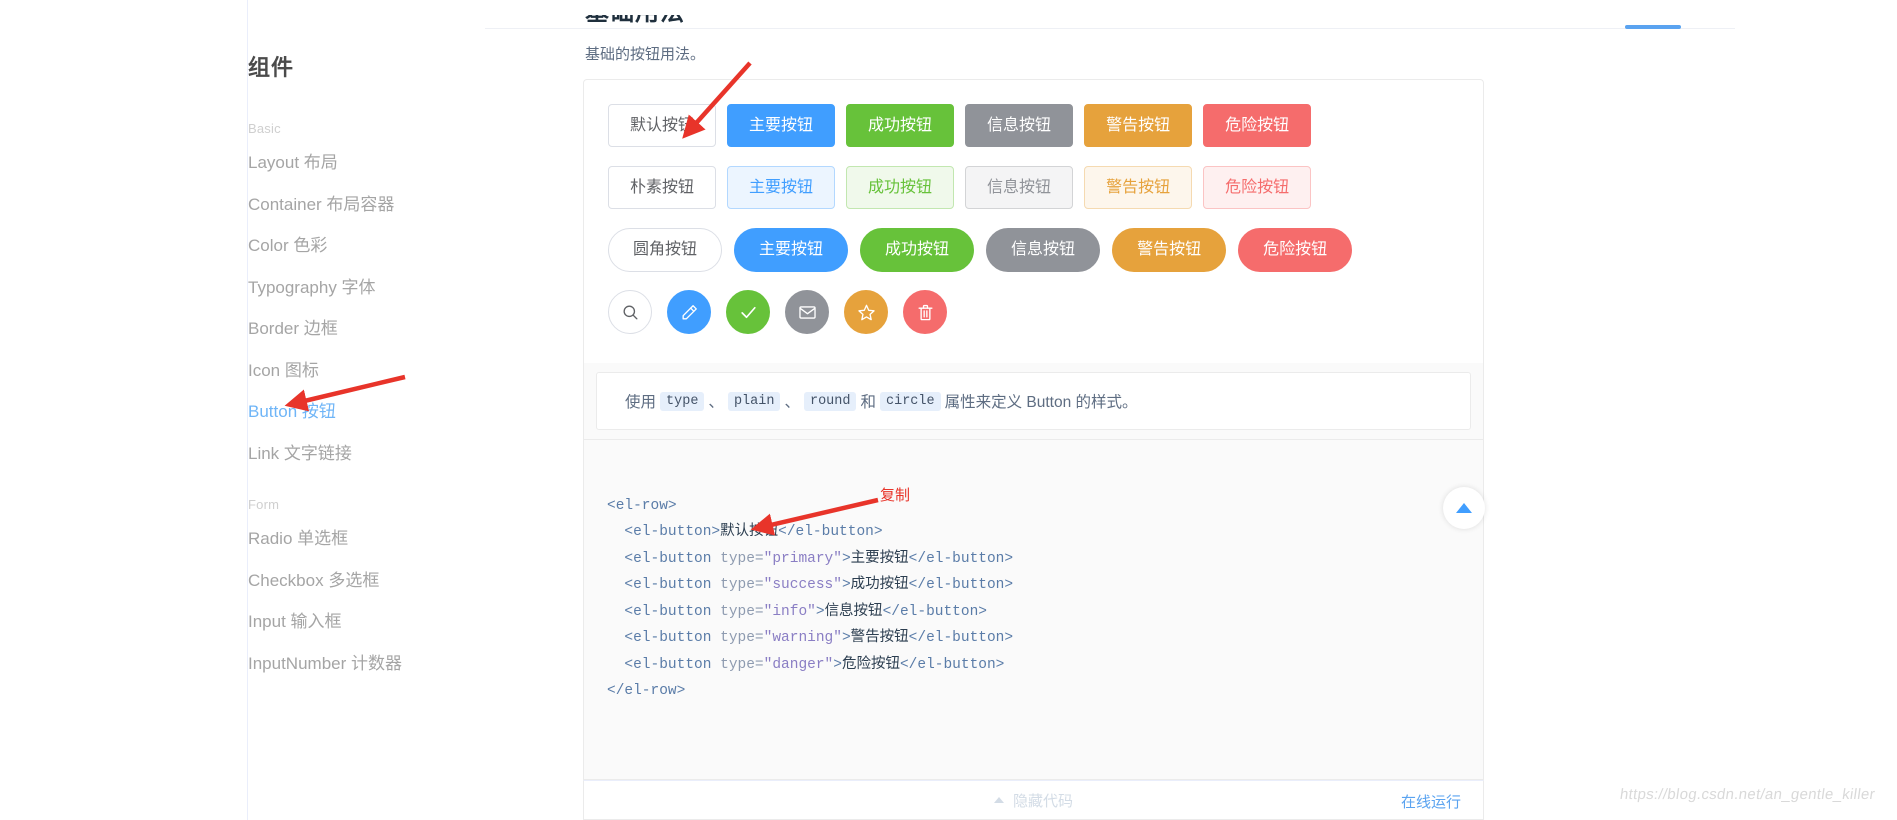 The image size is (1897, 820). Describe the element at coordinates (413, 662) in the screenshot. I see `sidebar-item-inputnumber: InputNumber 计数器` at that location.